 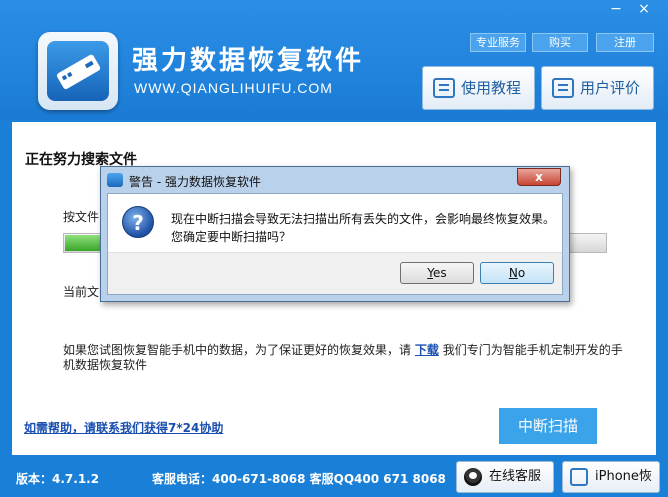 I want to click on question-icon: ?, so click(x=138, y=222).